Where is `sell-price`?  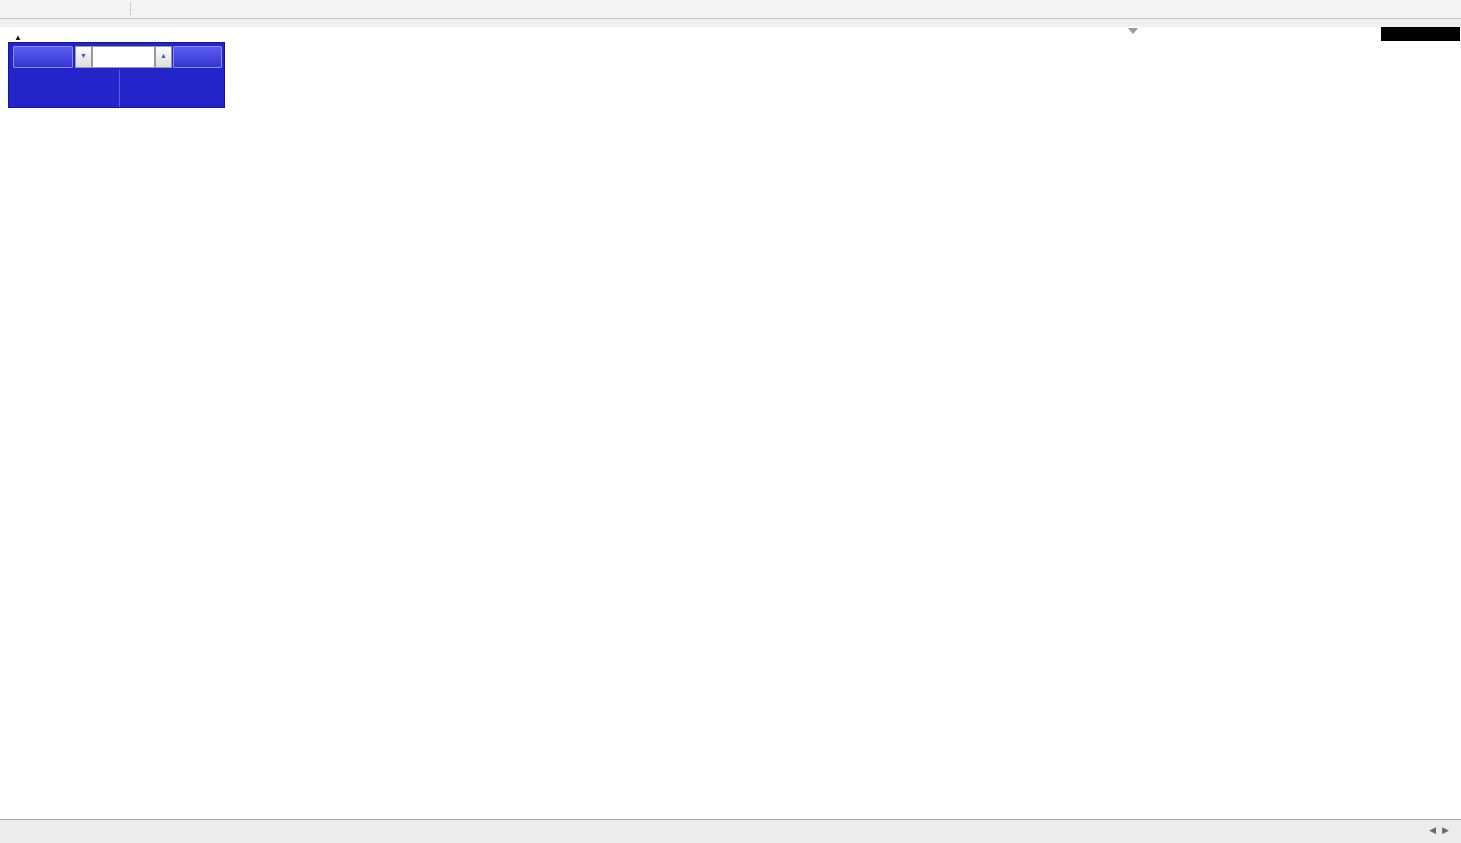 sell-price is located at coordinates (63, 88).